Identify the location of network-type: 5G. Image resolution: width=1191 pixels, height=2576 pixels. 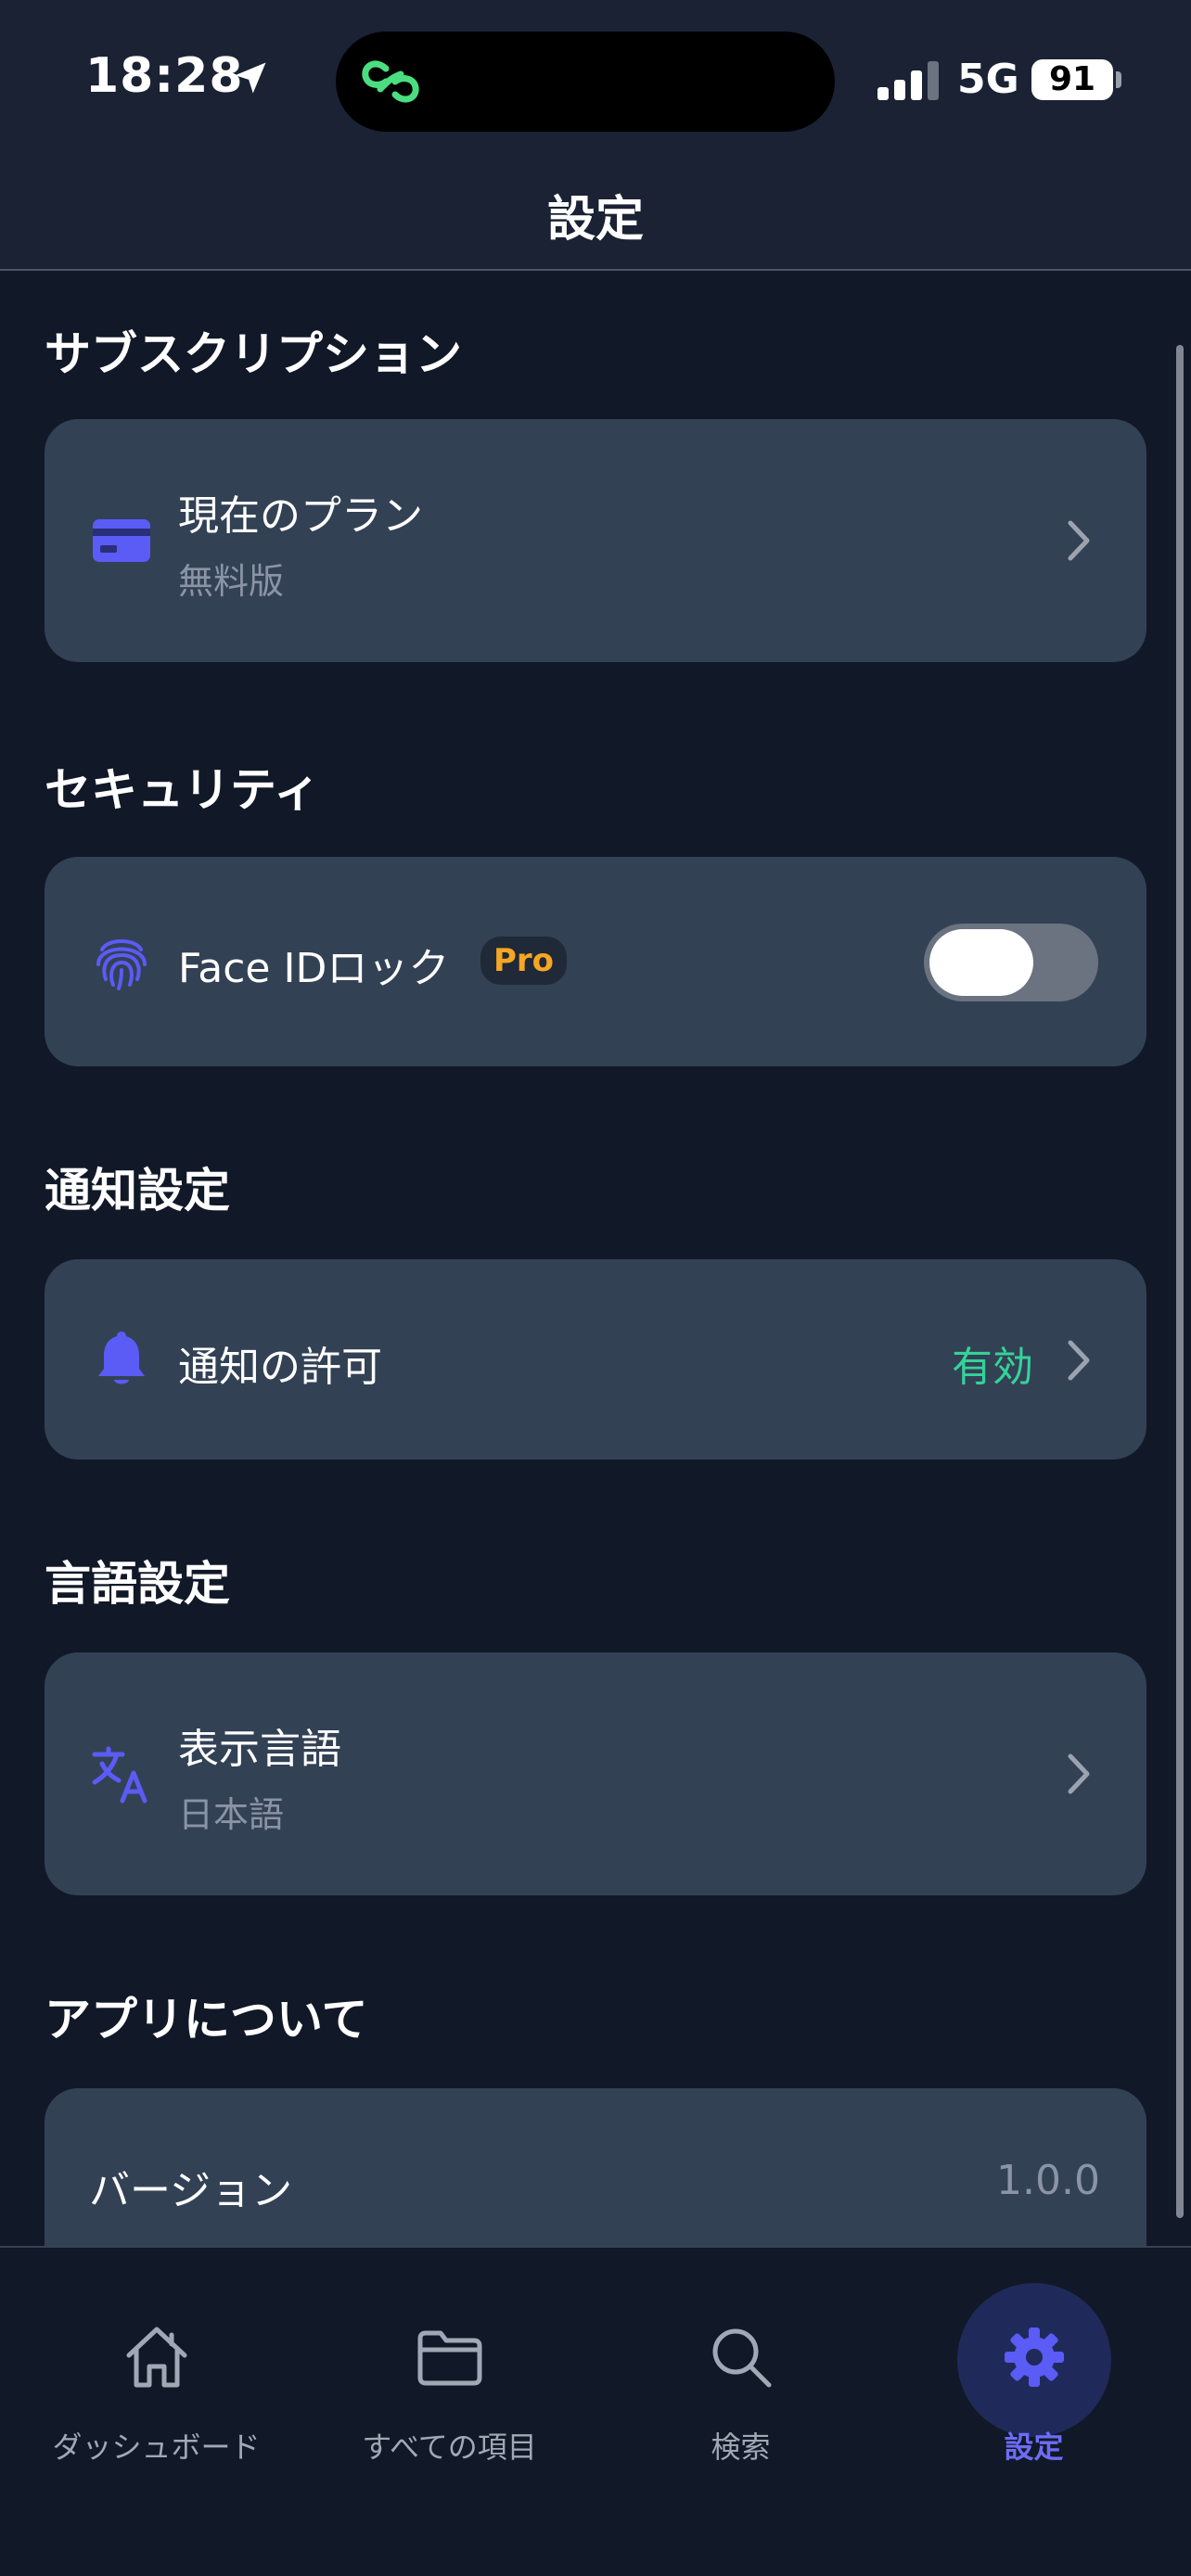
(988, 79).